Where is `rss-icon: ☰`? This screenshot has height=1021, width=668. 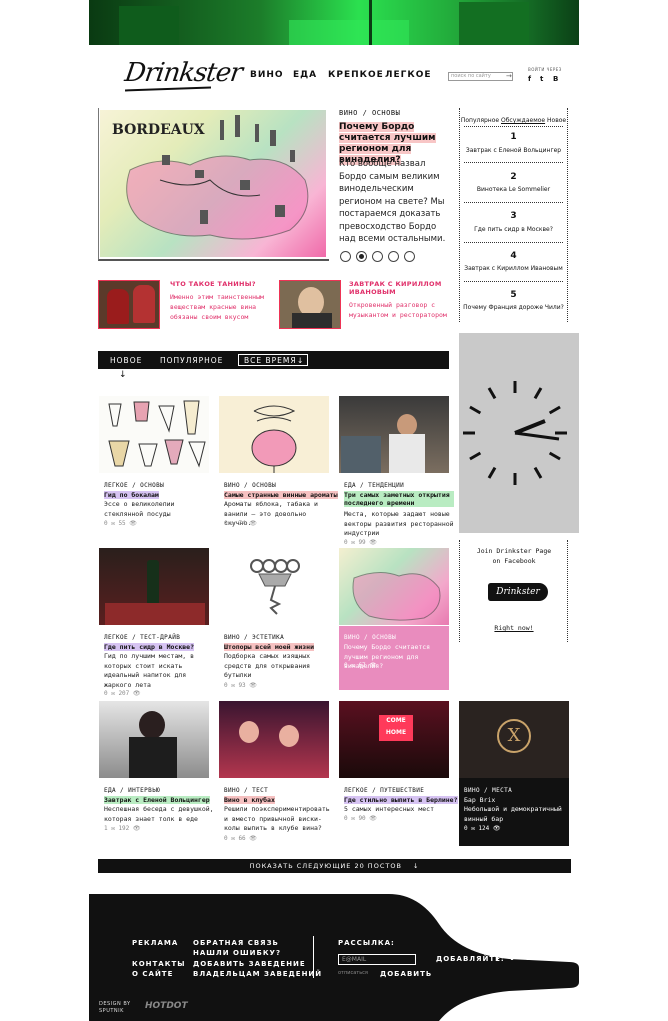 rss-icon: ☰ is located at coordinates (545, 958).